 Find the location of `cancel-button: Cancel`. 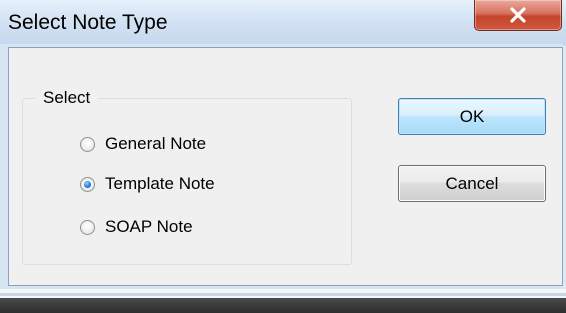

cancel-button: Cancel is located at coordinates (472, 183).